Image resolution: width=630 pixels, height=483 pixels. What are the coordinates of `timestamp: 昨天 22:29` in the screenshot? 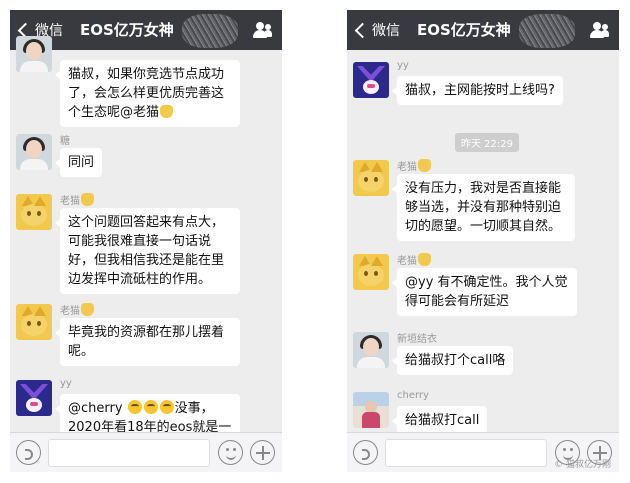 It's located at (487, 142).